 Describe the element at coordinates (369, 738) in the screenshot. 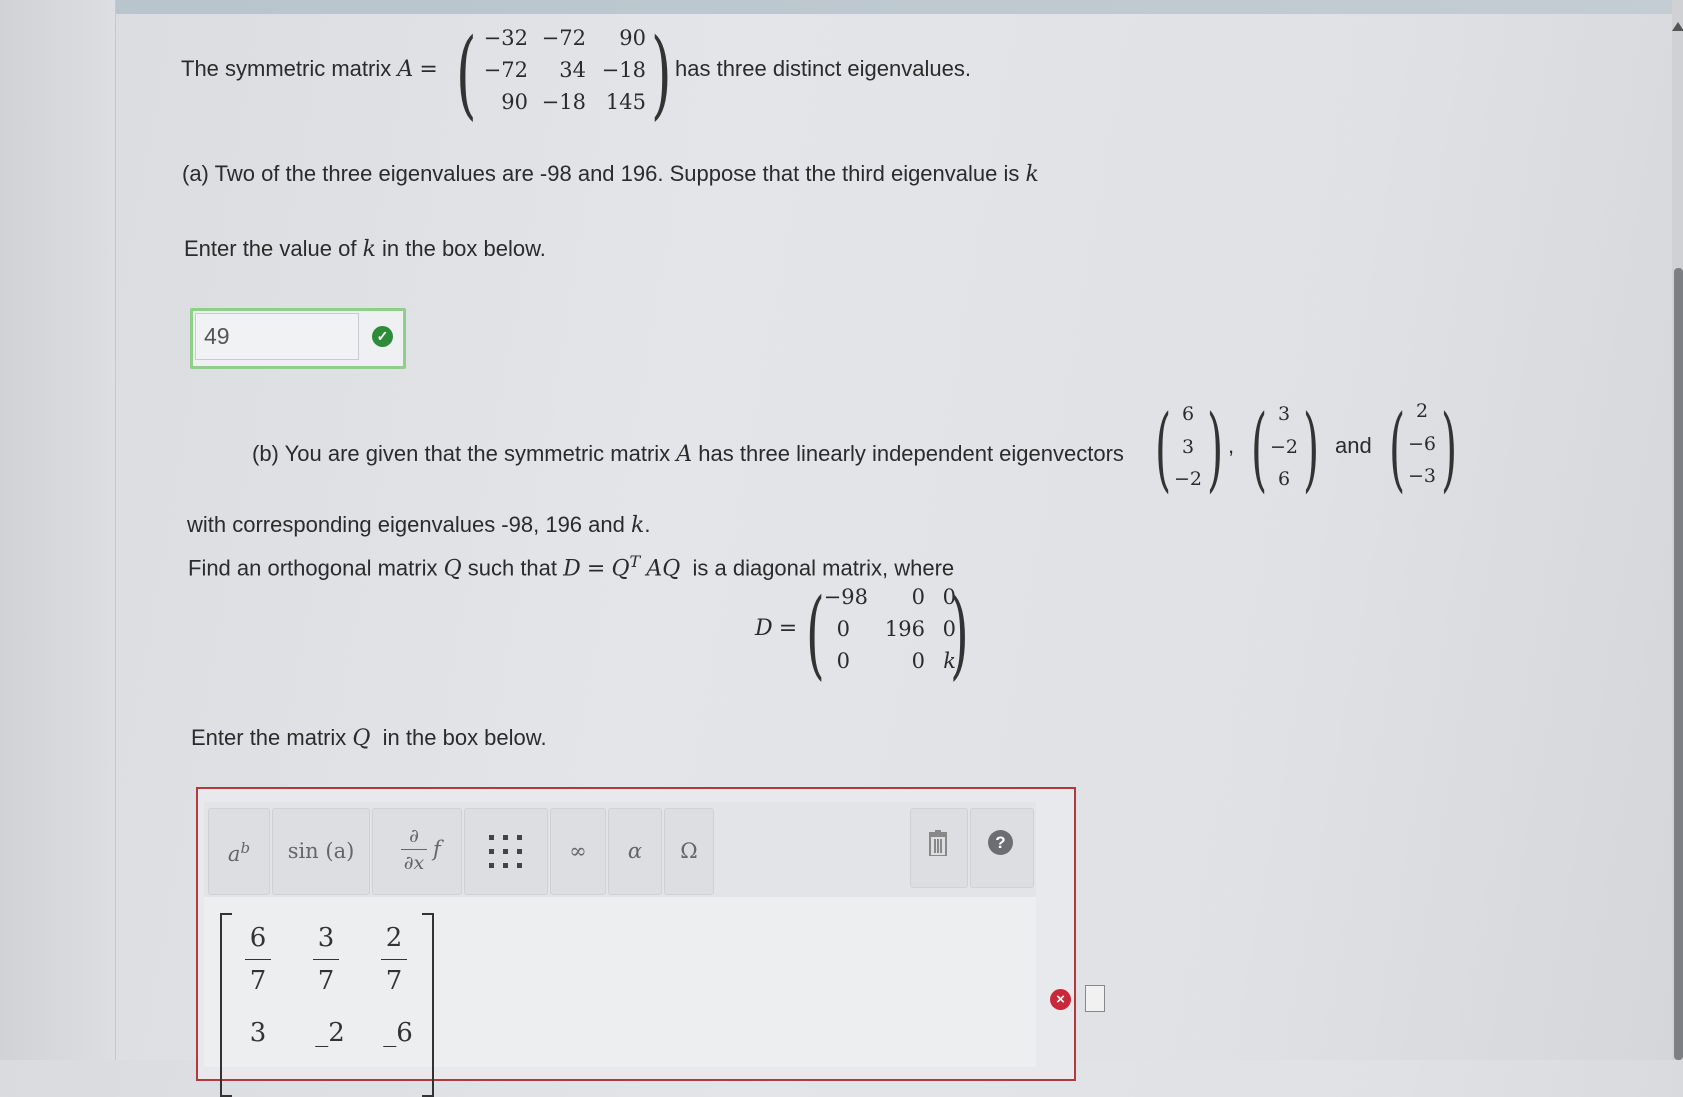

I see `part-b-enter-prompt: Enter the matrix Q in the box below.` at that location.